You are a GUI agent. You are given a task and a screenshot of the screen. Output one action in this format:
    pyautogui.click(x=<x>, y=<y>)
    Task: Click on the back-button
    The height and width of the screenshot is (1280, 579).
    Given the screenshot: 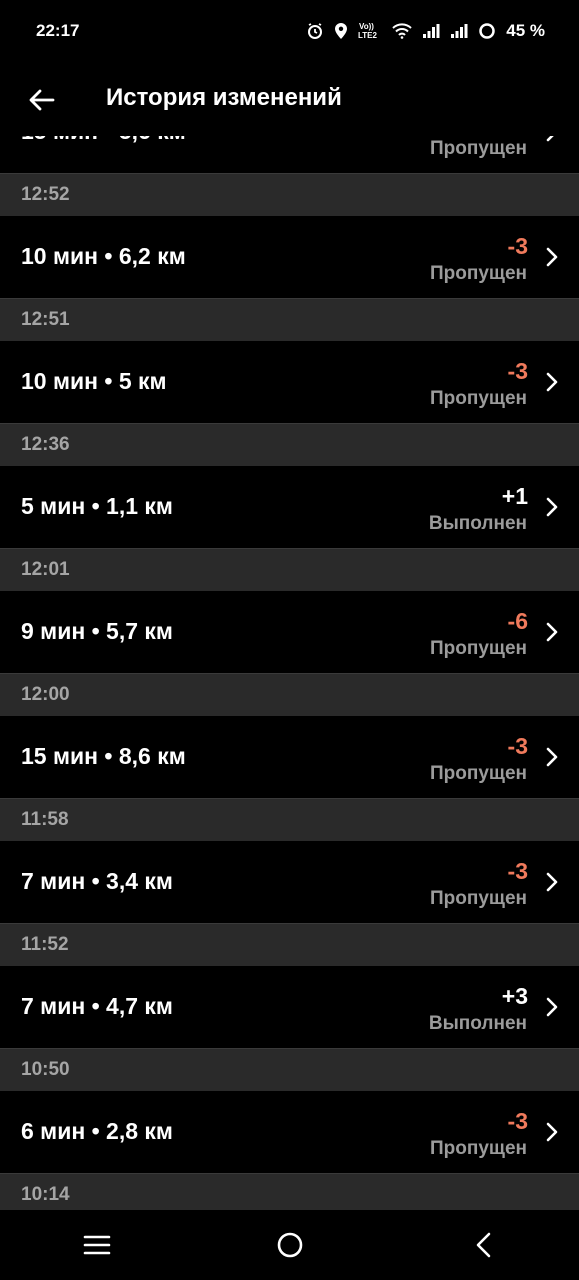 What is the action you would take?
    pyautogui.click(x=42, y=100)
    